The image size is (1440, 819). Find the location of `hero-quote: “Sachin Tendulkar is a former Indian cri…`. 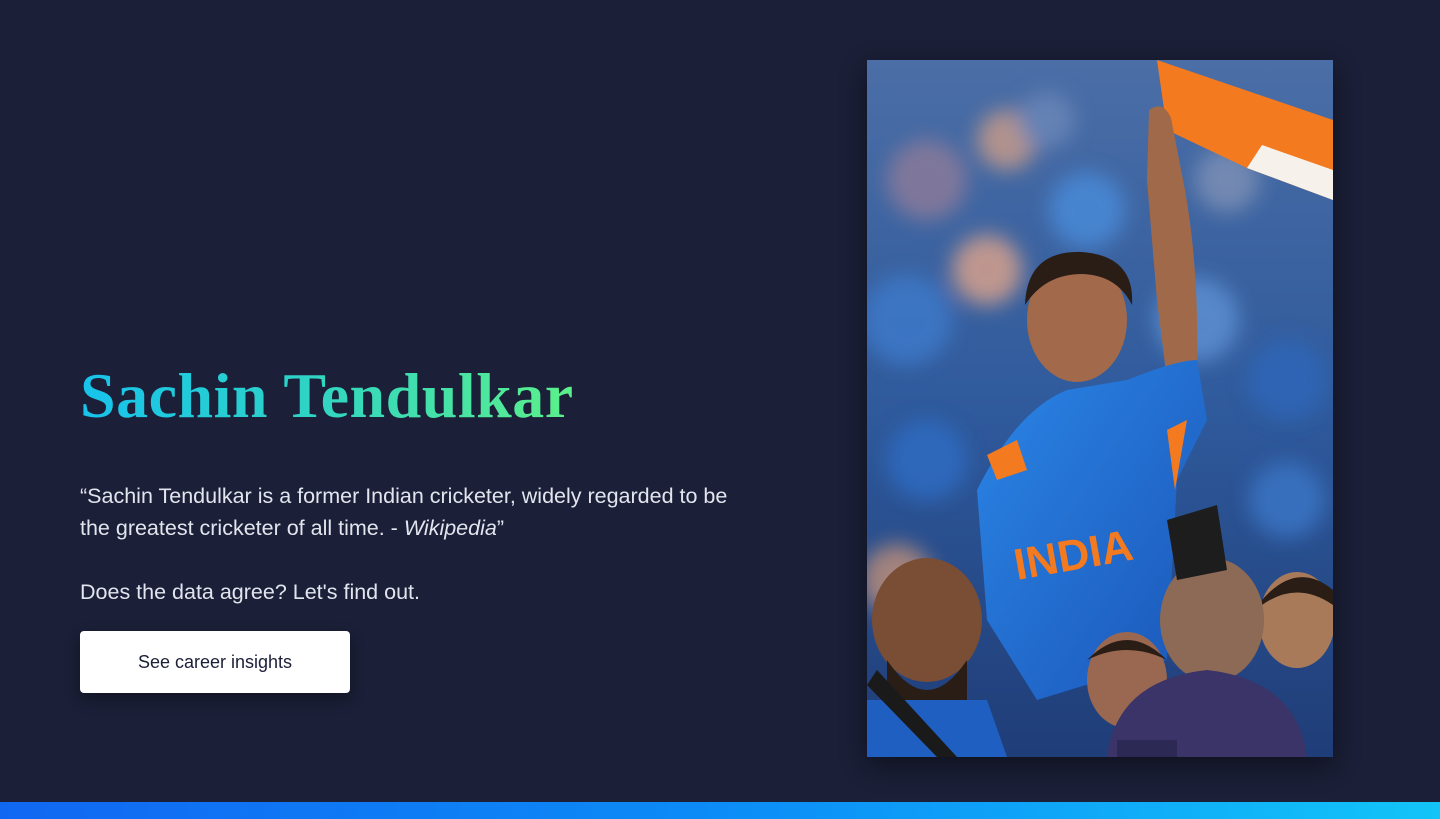

hero-quote: “Sachin Tendulkar is a former Indian cri… is located at coordinates (420, 512).